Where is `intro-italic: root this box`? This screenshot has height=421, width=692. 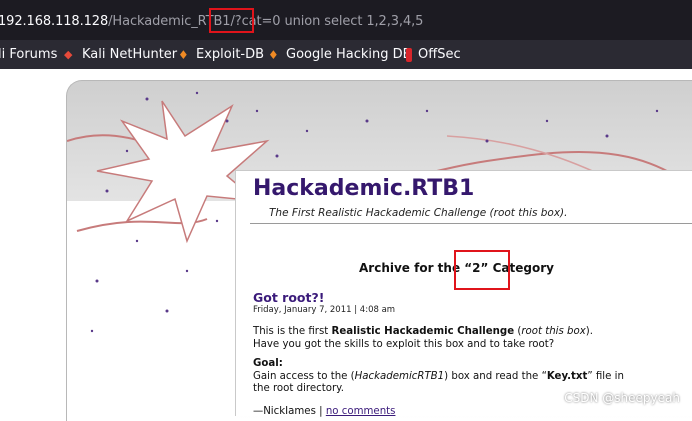
intro-italic: root this box is located at coordinates (553, 331).